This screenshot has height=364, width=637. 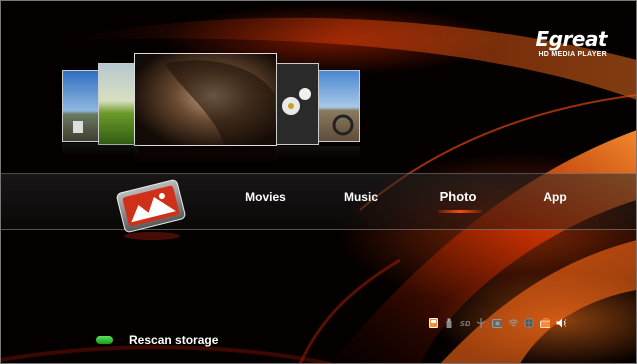 What do you see at coordinates (449, 323) in the screenshot?
I see `usb-stick-icon` at bounding box center [449, 323].